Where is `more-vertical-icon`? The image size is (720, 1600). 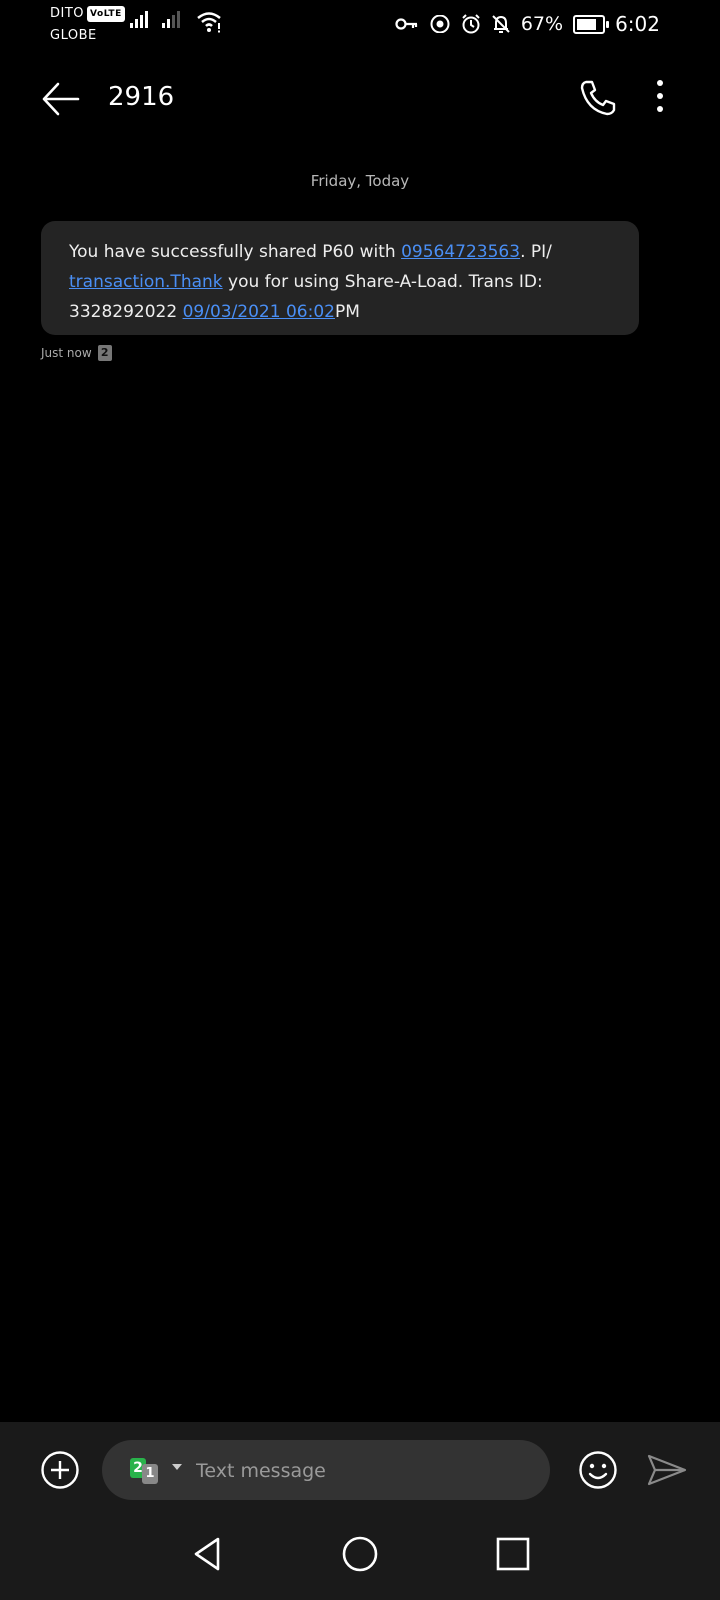 more-vertical-icon is located at coordinates (660, 98).